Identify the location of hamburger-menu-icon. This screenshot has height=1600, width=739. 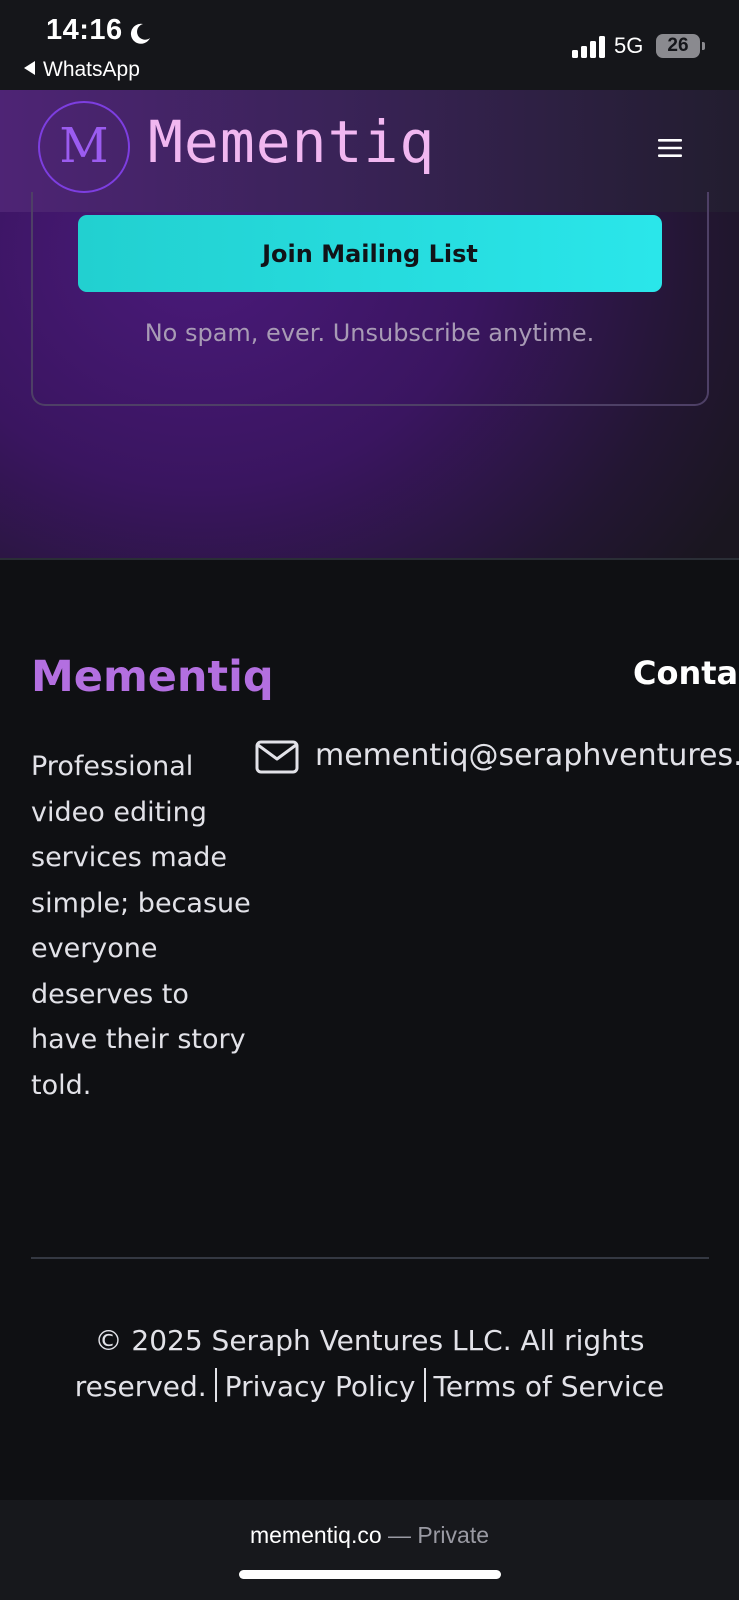
(670, 148).